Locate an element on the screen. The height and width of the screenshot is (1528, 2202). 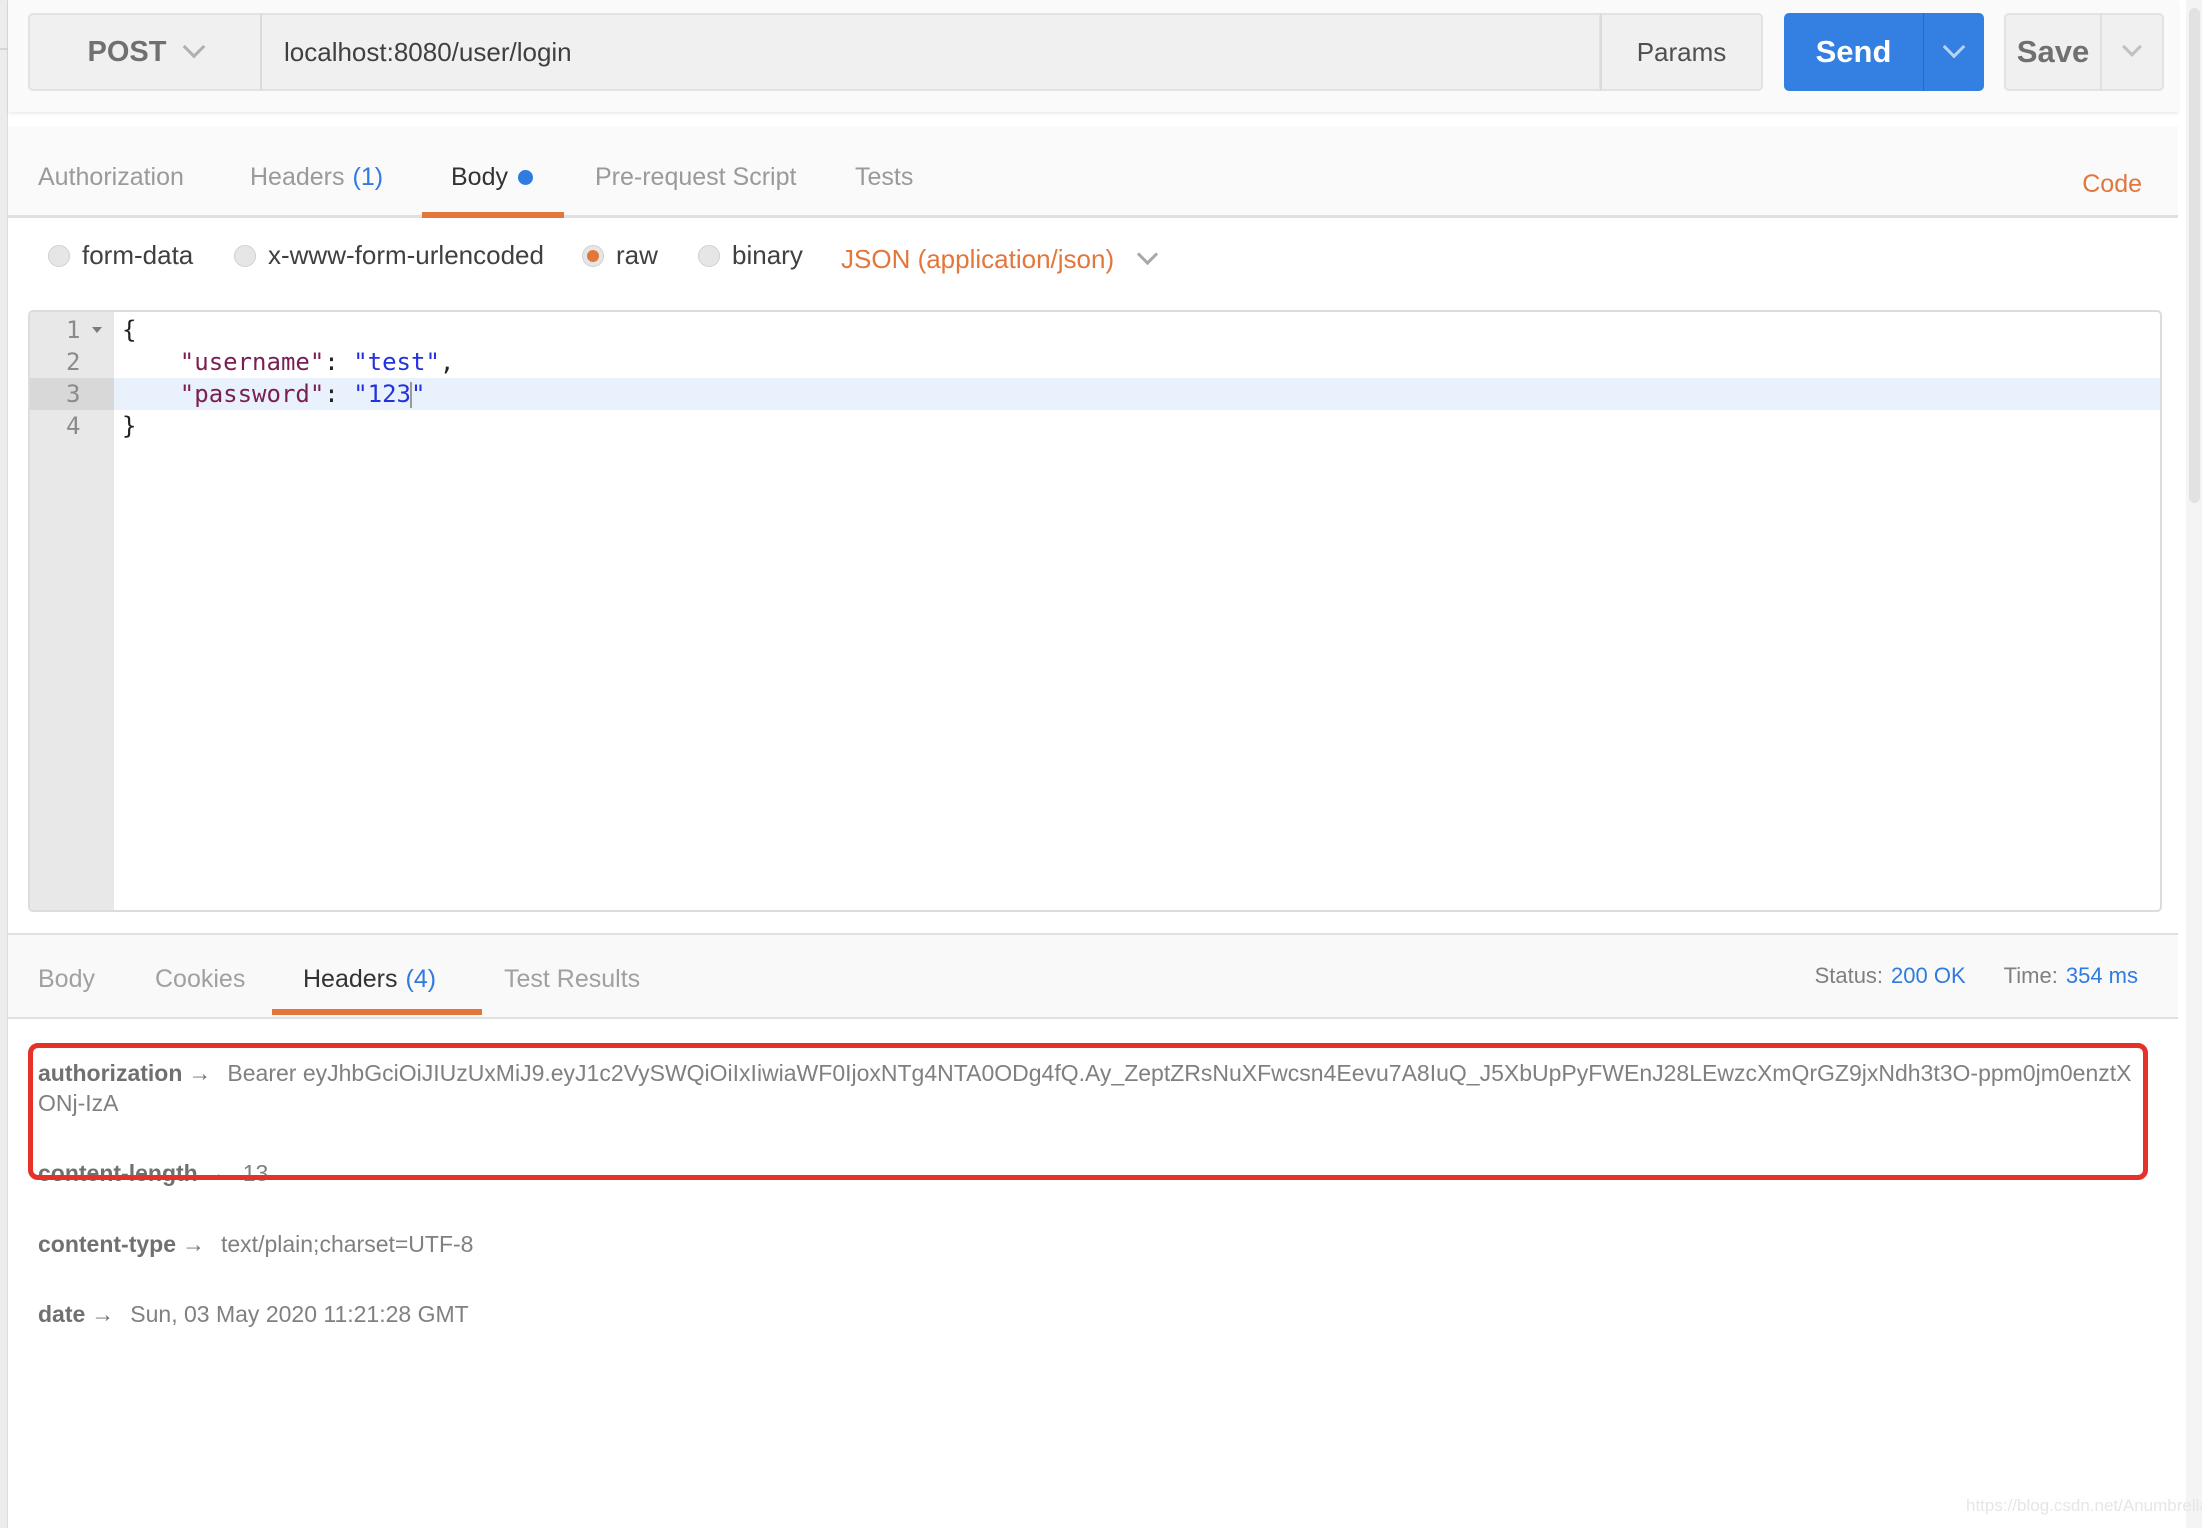
send-button-group: Send is located at coordinates (1884, 52).